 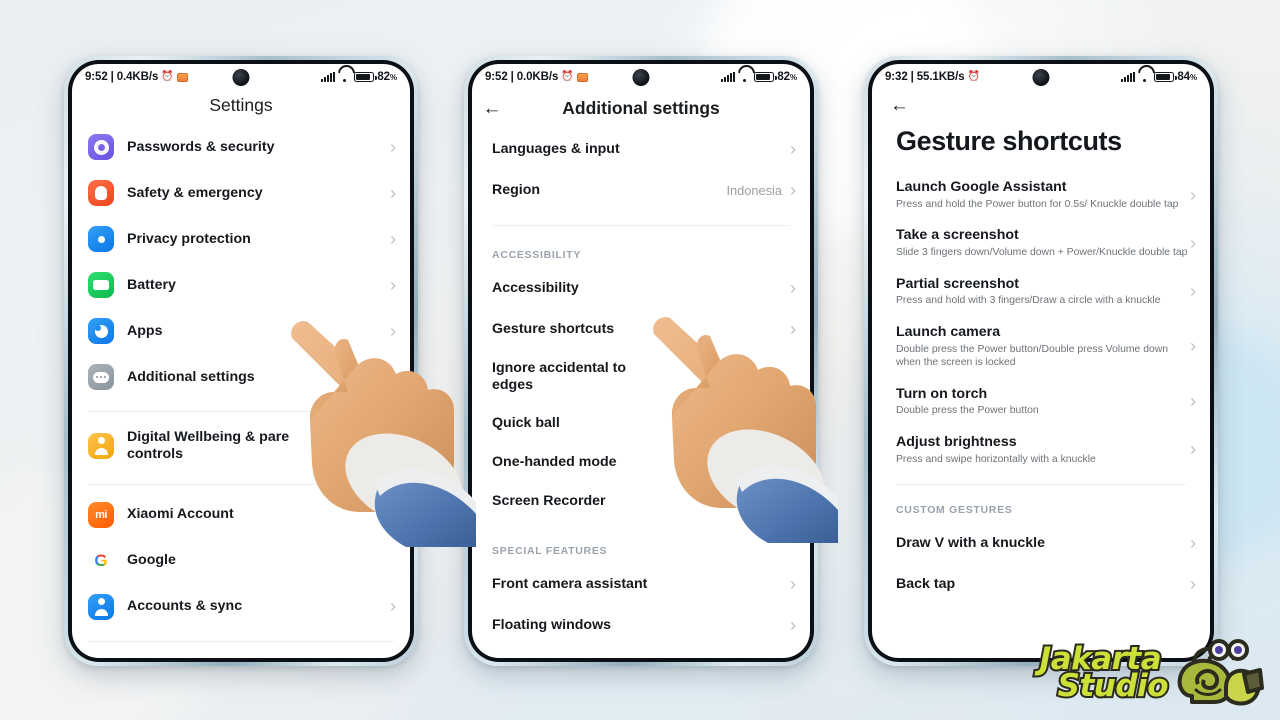 What do you see at coordinates (101, 514) in the screenshot?
I see `xiaomi-account-icon: mi` at bounding box center [101, 514].